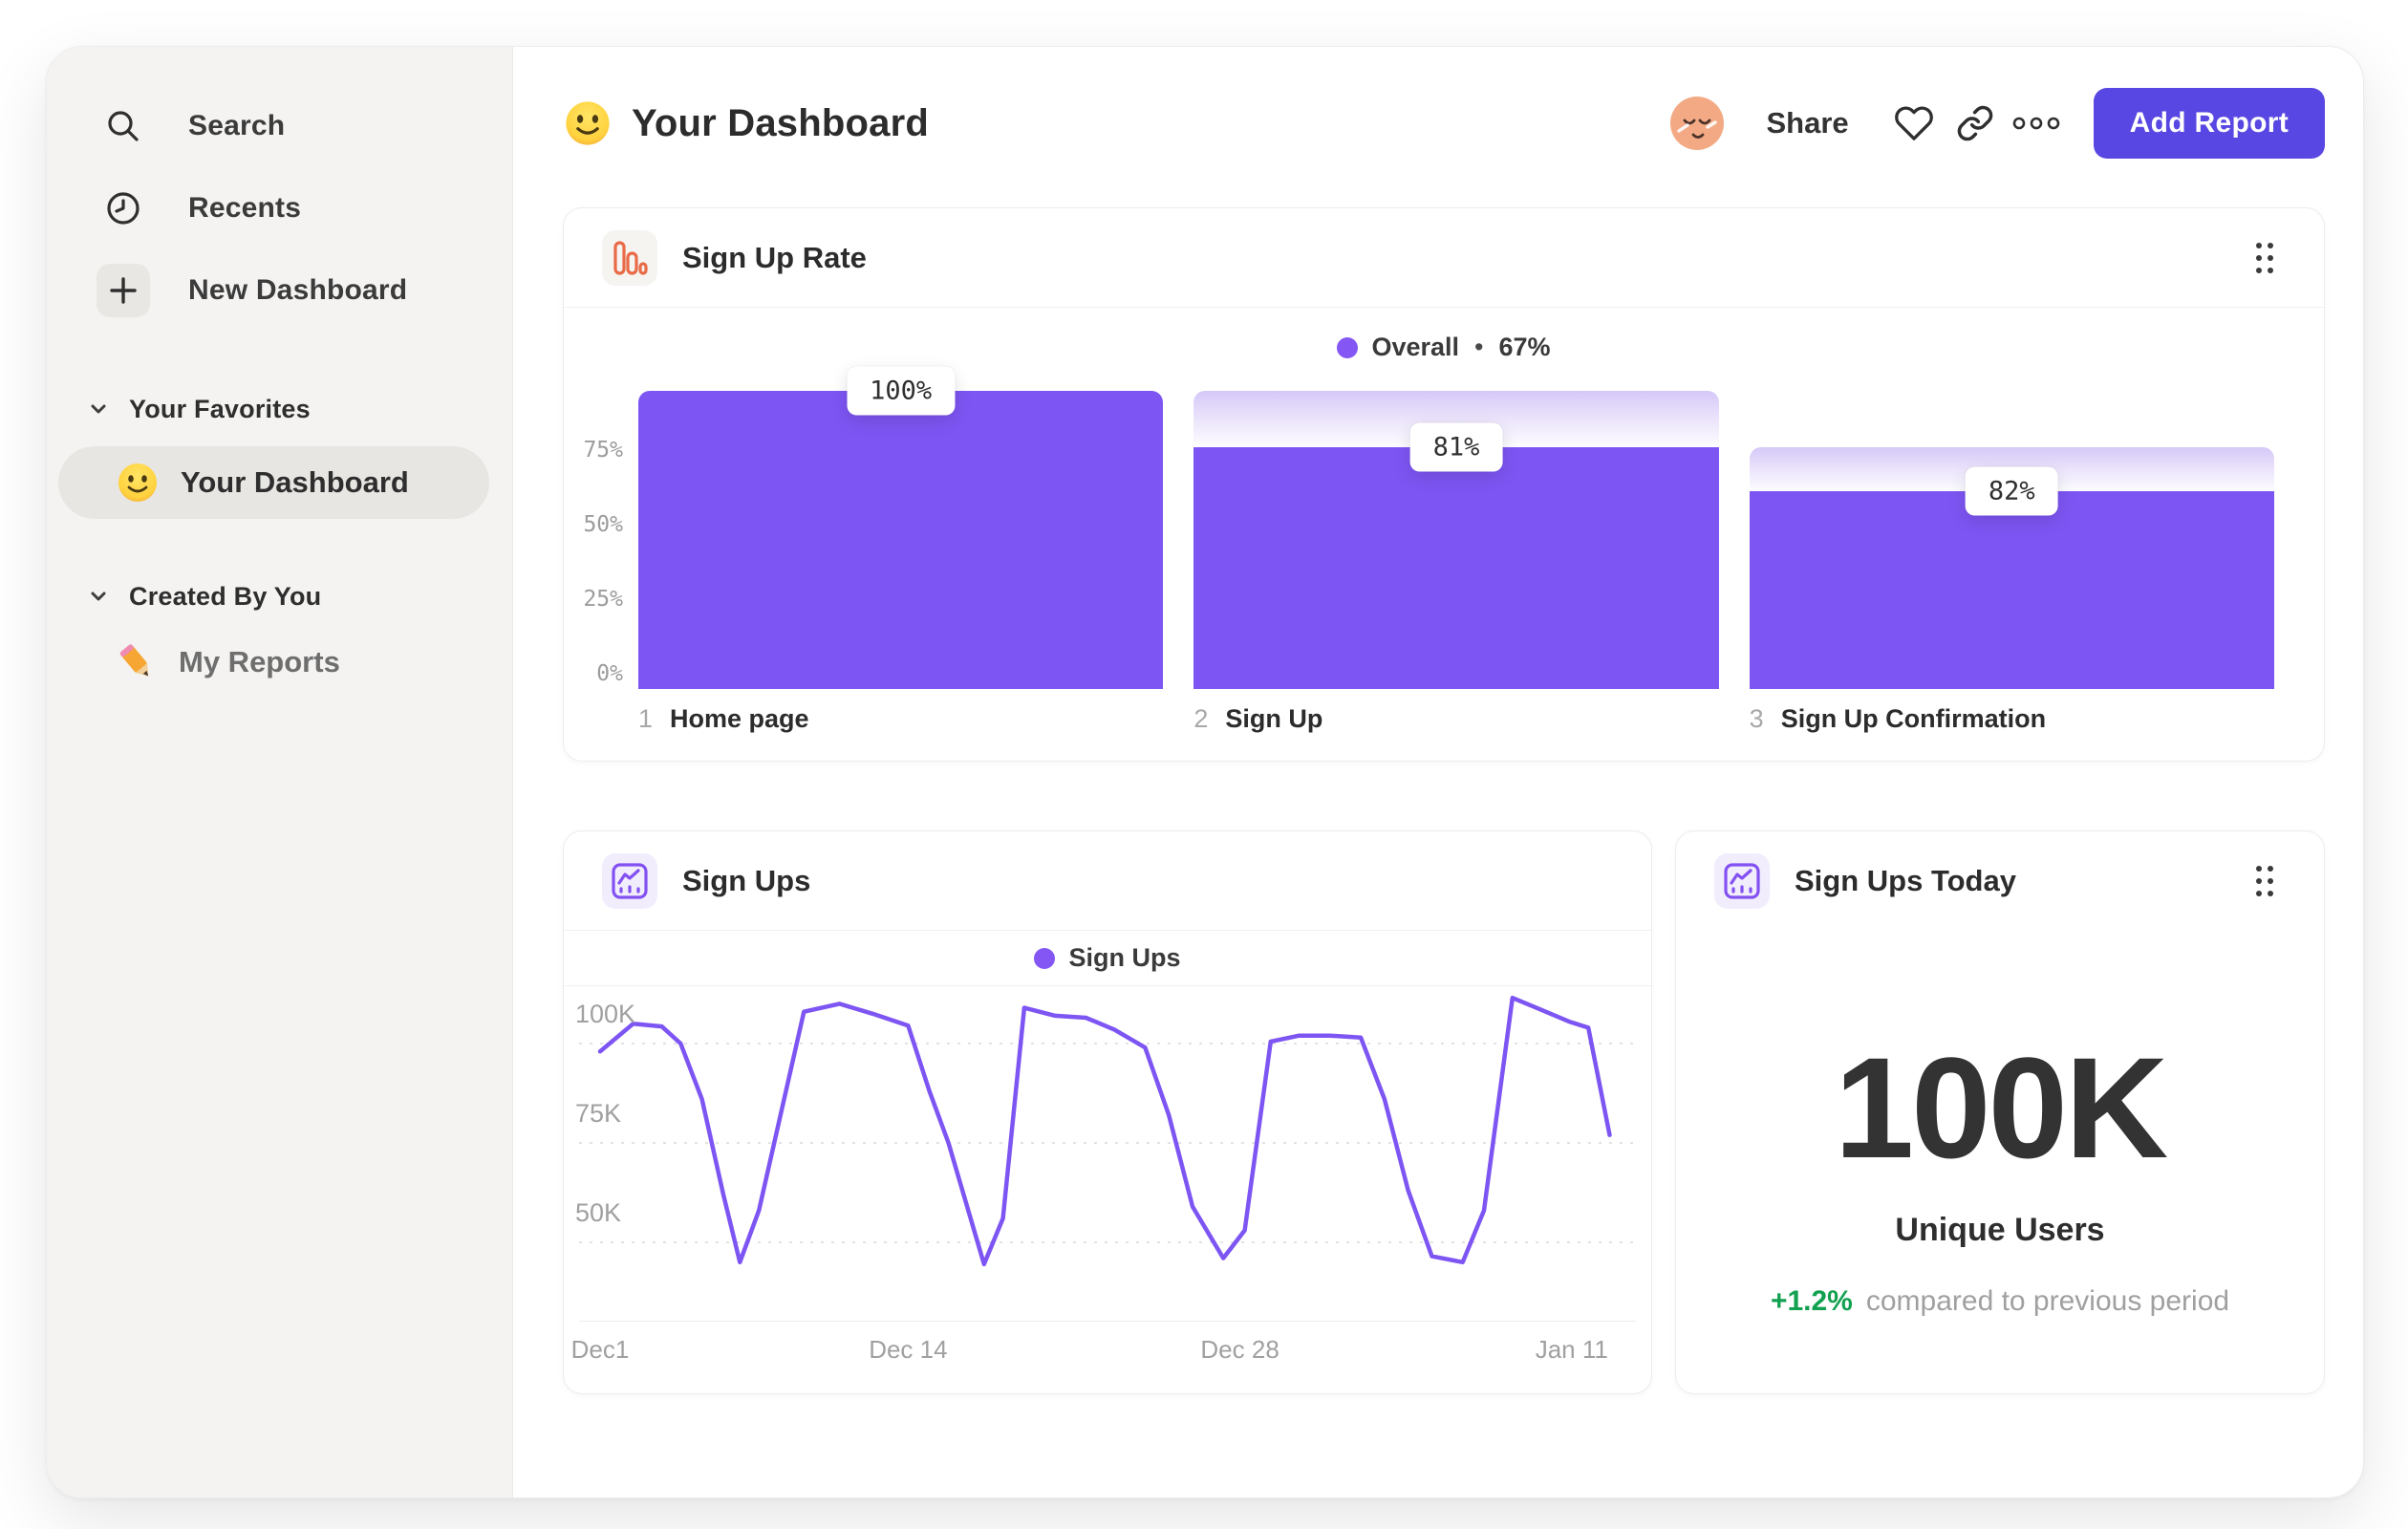 The image size is (2408, 1529). What do you see at coordinates (1444, 258) in the screenshot?
I see `sign-up-rate-card-header: Sign Up Rate` at bounding box center [1444, 258].